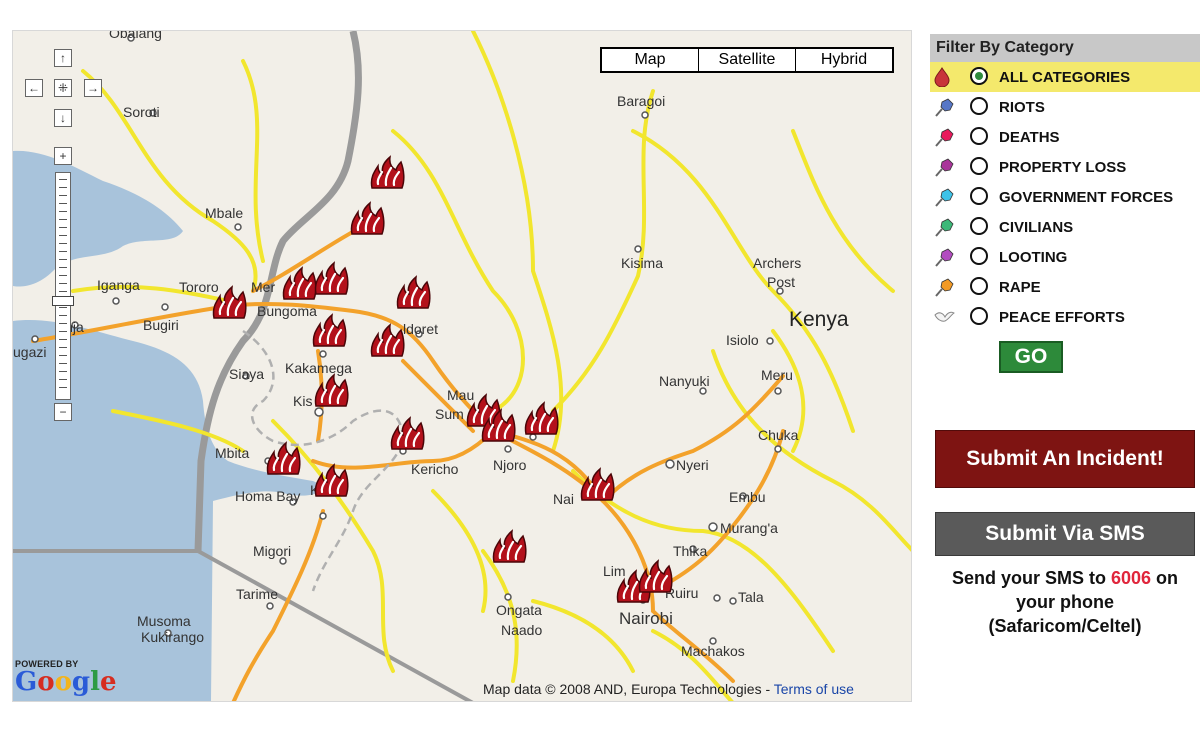 The image size is (1200, 730). Describe the element at coordinates (63, 118) in the screenshot. I see `pan-down-button: ↓` at that location.